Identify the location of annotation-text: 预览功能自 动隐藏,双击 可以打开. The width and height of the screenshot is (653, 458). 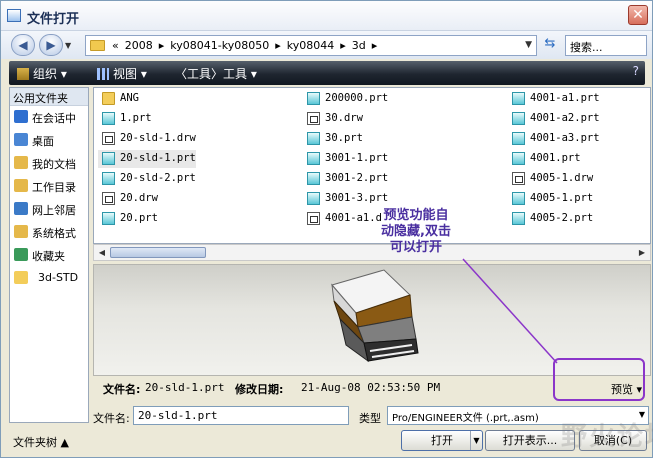
(416, 232).